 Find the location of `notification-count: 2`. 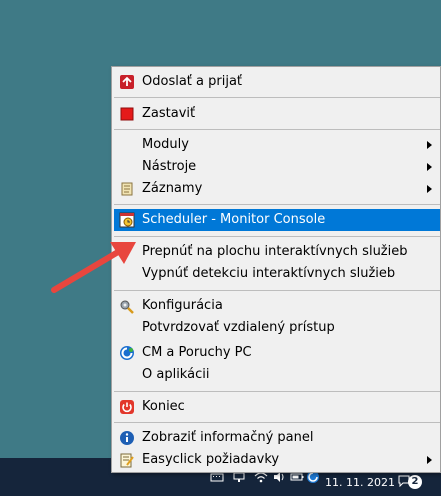

notification-count: 2 is located at coordinates (415, 482).